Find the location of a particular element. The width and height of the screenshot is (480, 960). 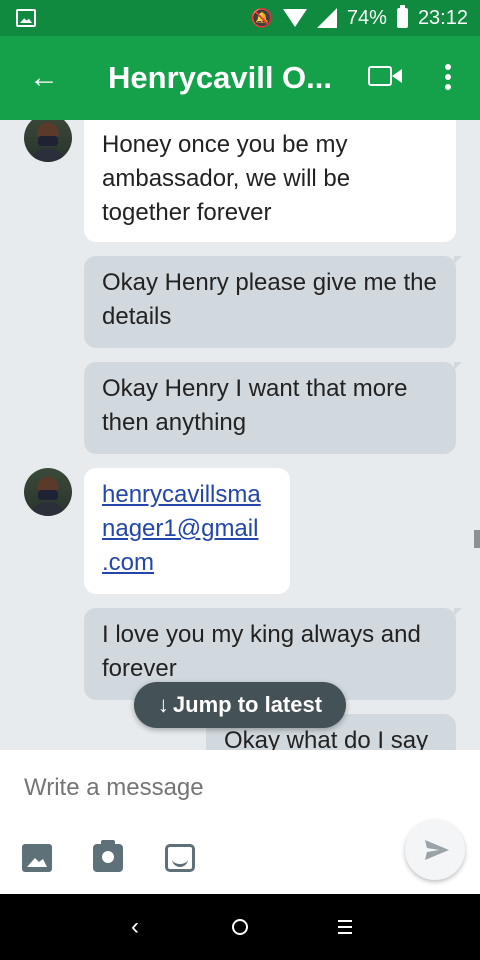

nav-back-icon: ‹ is located at coordinates (135, 927).